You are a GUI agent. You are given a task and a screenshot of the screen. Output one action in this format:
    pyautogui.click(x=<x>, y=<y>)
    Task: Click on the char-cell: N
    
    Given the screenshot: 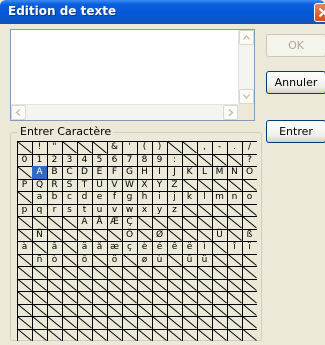 What is the action you would take?
    pyautogui.click(x=234, y=172)
    